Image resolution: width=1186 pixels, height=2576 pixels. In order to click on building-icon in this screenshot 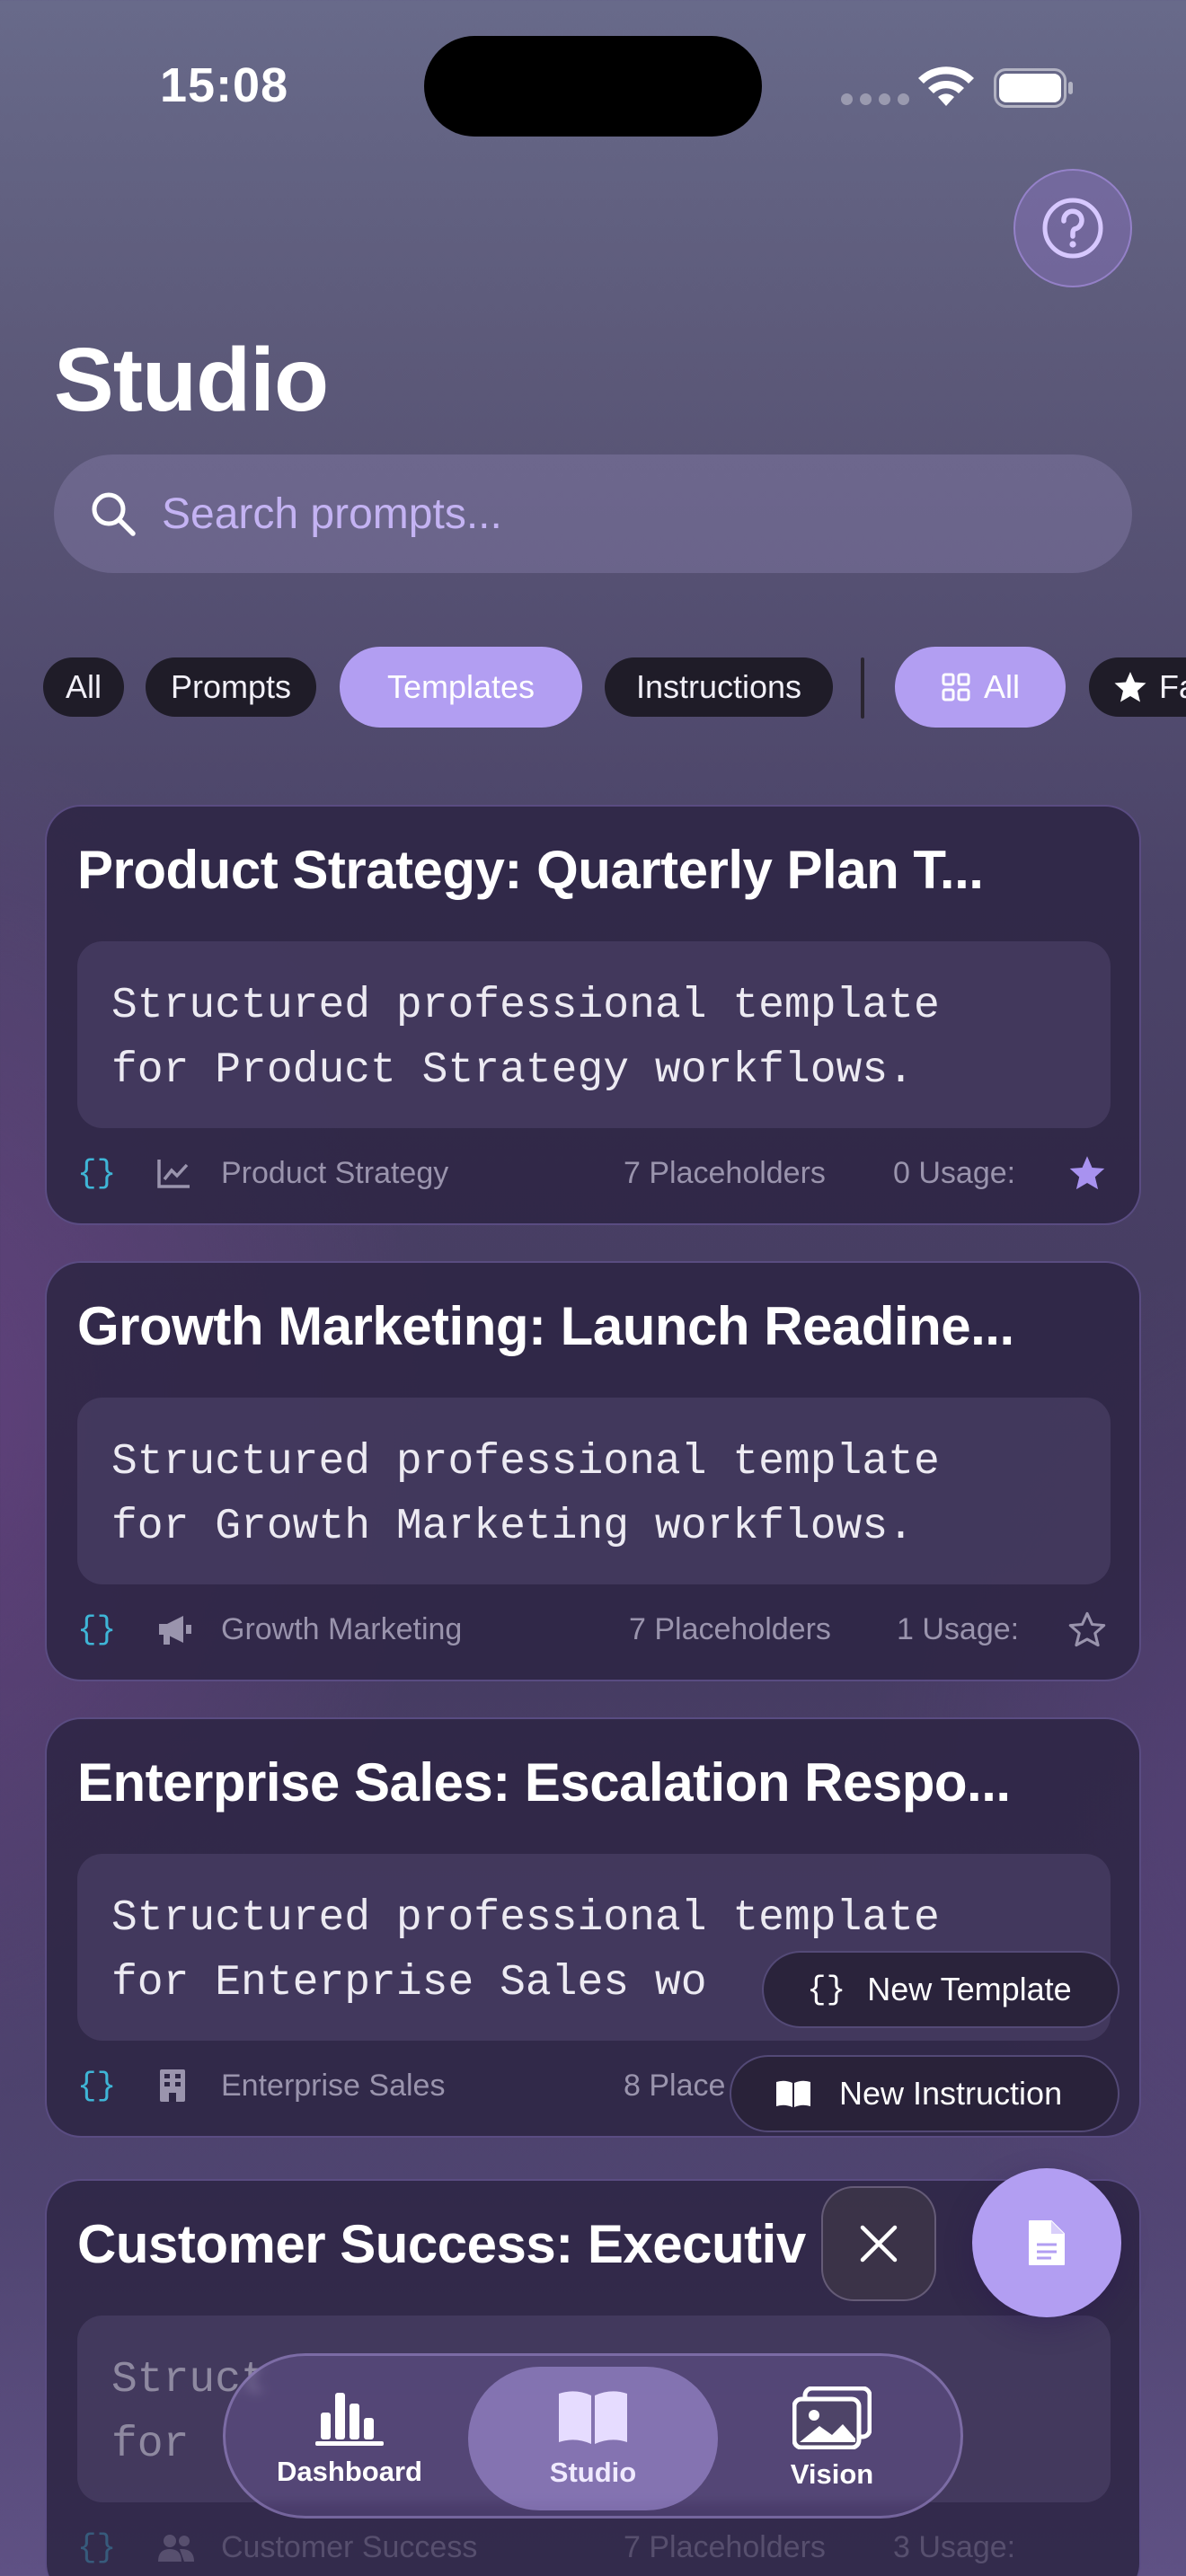, I will do `click(176, 2085)`.